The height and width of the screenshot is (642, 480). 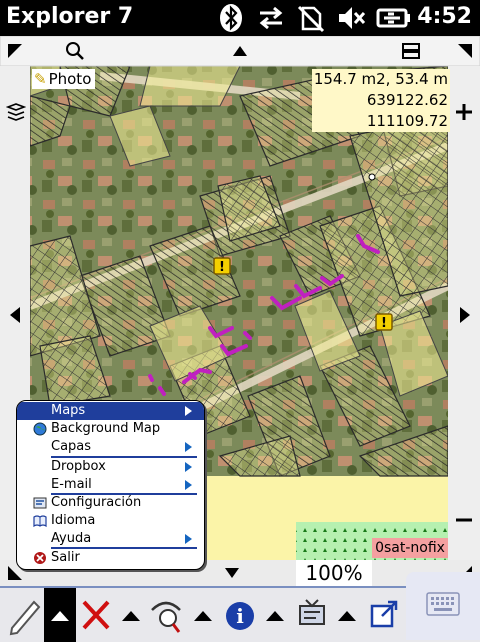 I want to click on battery-charging-icon, so click(x=394, y=18).